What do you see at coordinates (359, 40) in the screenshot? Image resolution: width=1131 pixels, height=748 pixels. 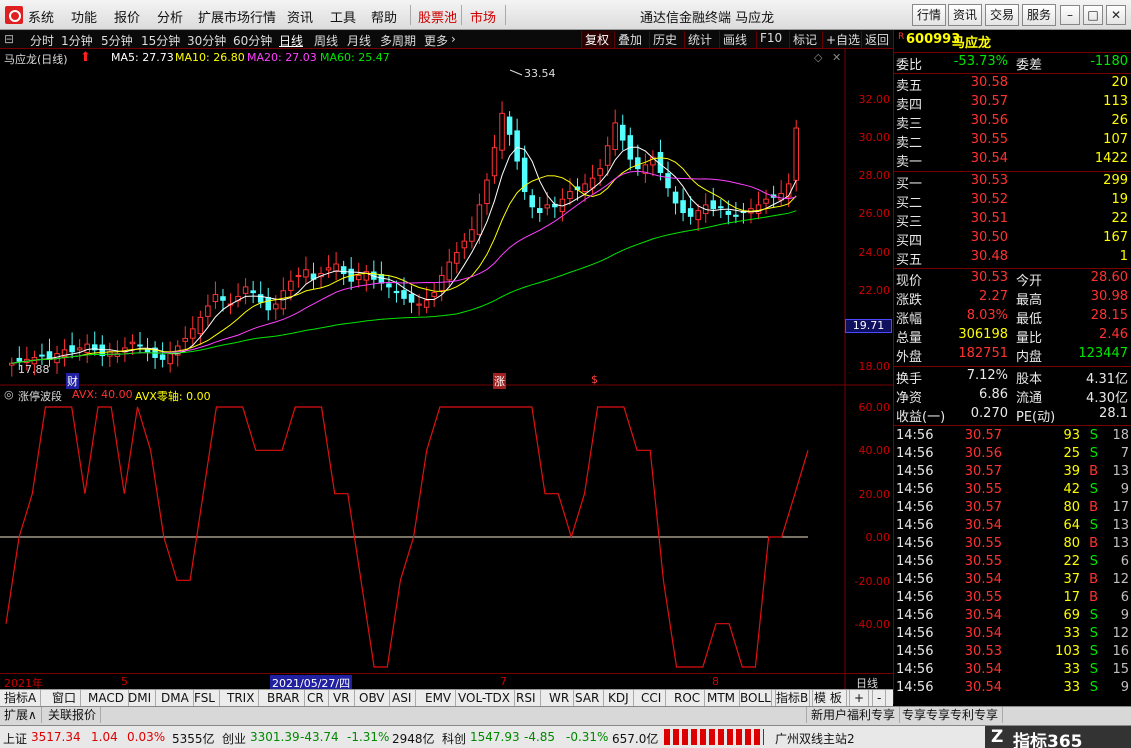 I see `period-monthly: 月线` at bounding box center [359, 40].